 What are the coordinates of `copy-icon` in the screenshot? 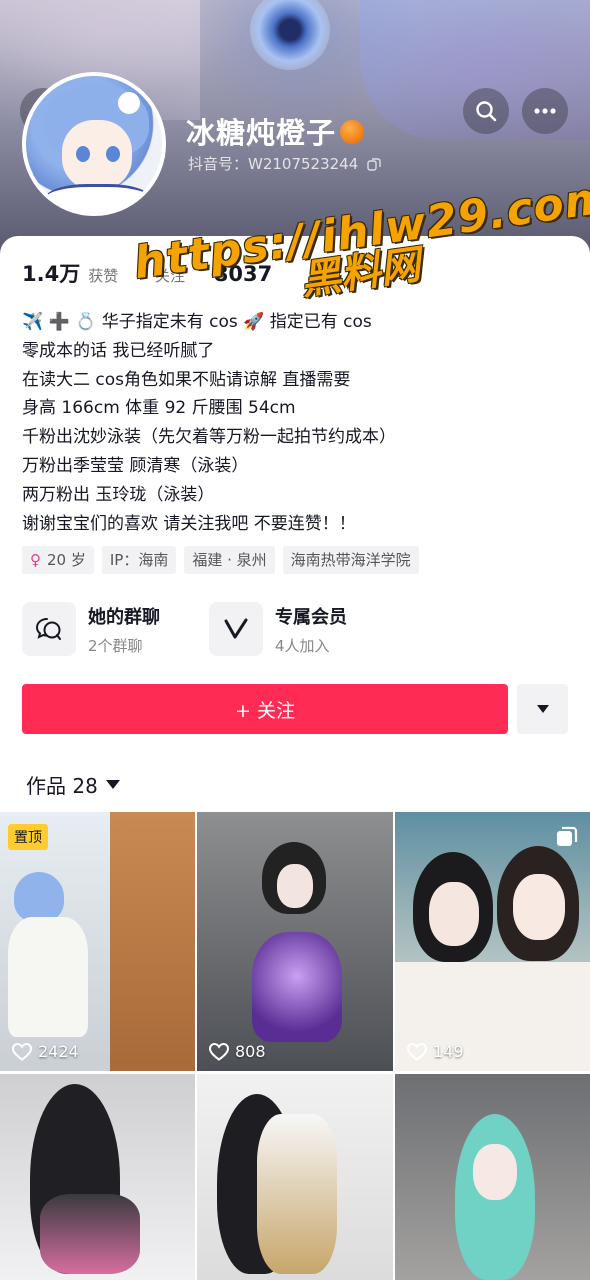 It's located at (374, 164).